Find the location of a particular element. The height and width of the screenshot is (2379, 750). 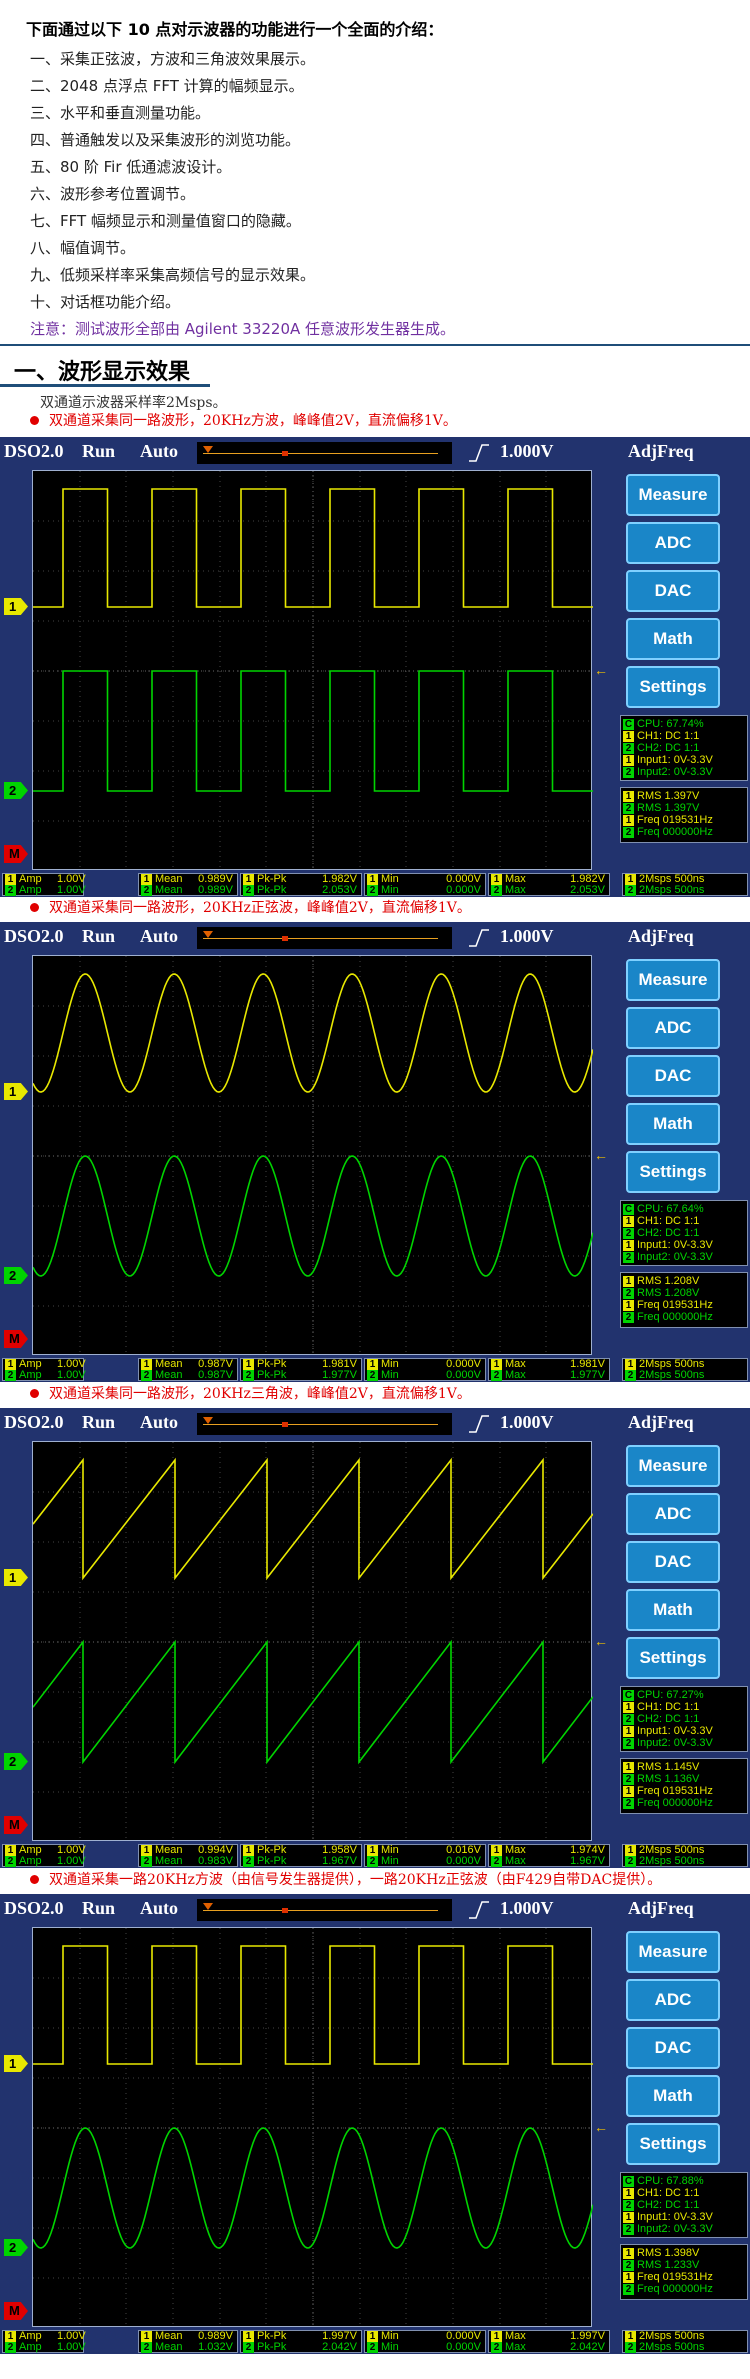

measure-value: 0.989V is located at coordinates (215, 890).